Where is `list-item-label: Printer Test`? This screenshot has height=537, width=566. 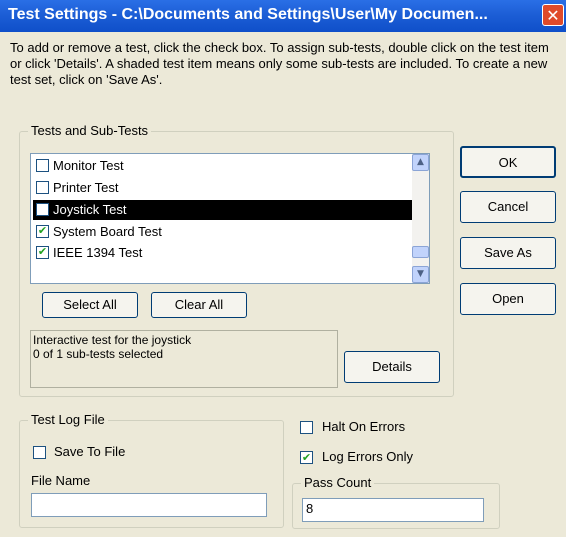
list-item-label: Printer Test is located at coordinates (86, 187).